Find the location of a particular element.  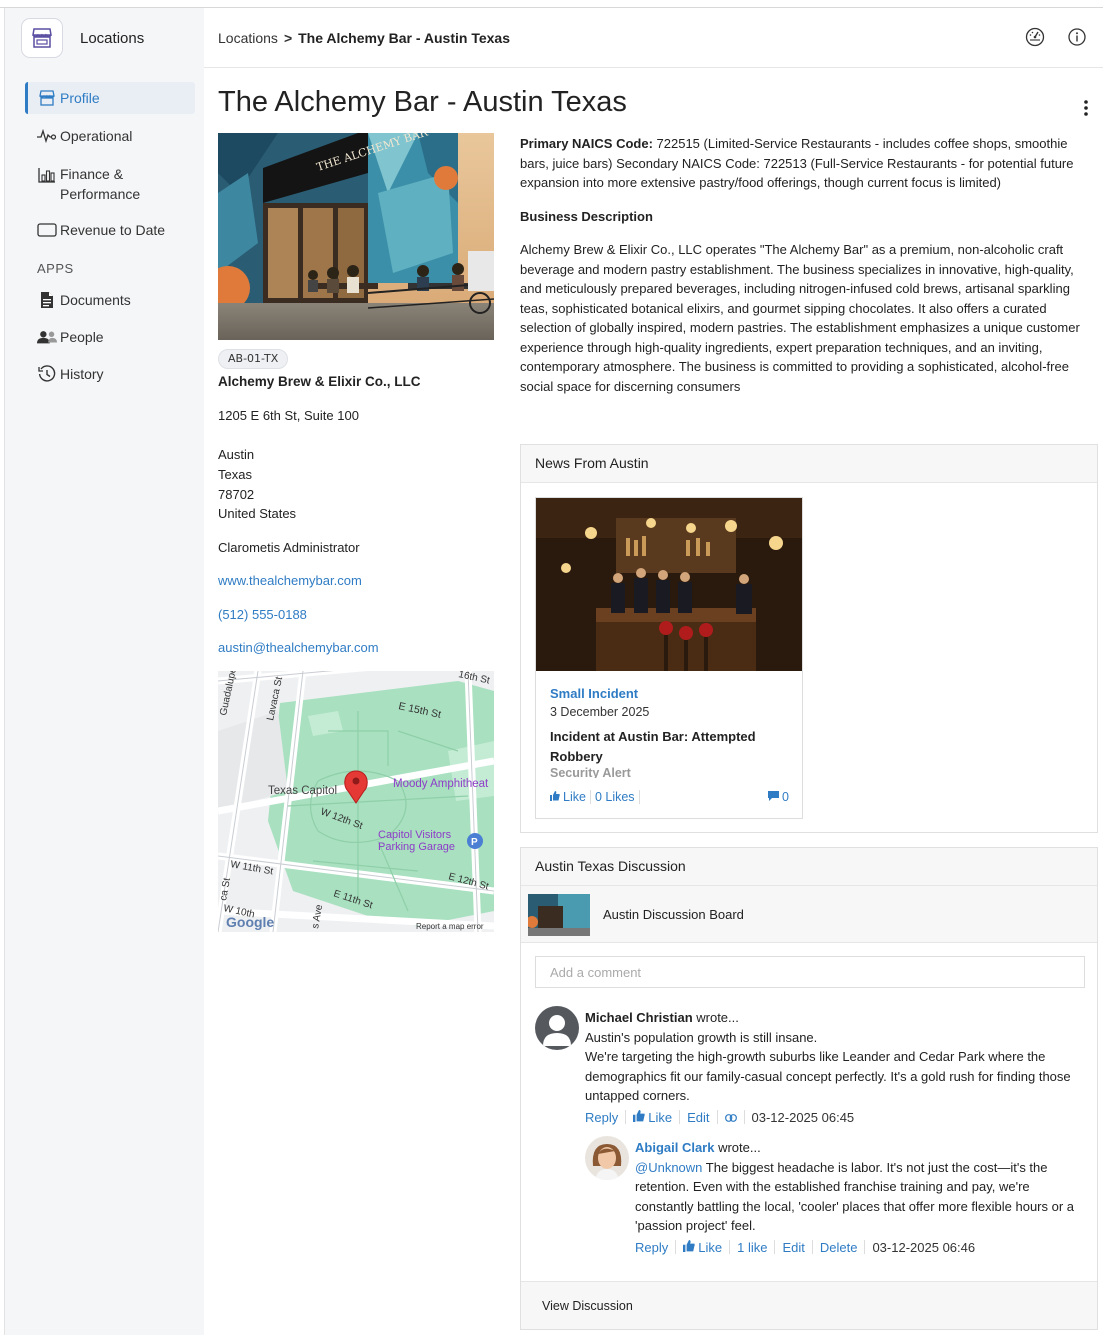

sidebar-item-finance: Finance & Performance is located at coordinates (110, 184).